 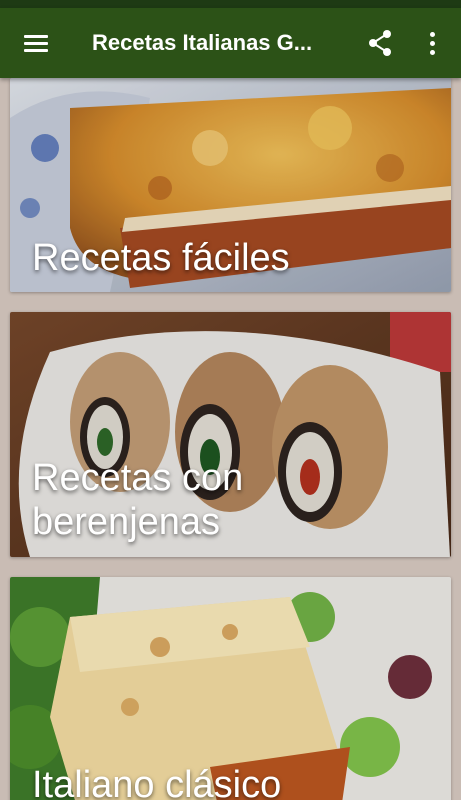 I want to click on share-button, so click(x=380, y=43).